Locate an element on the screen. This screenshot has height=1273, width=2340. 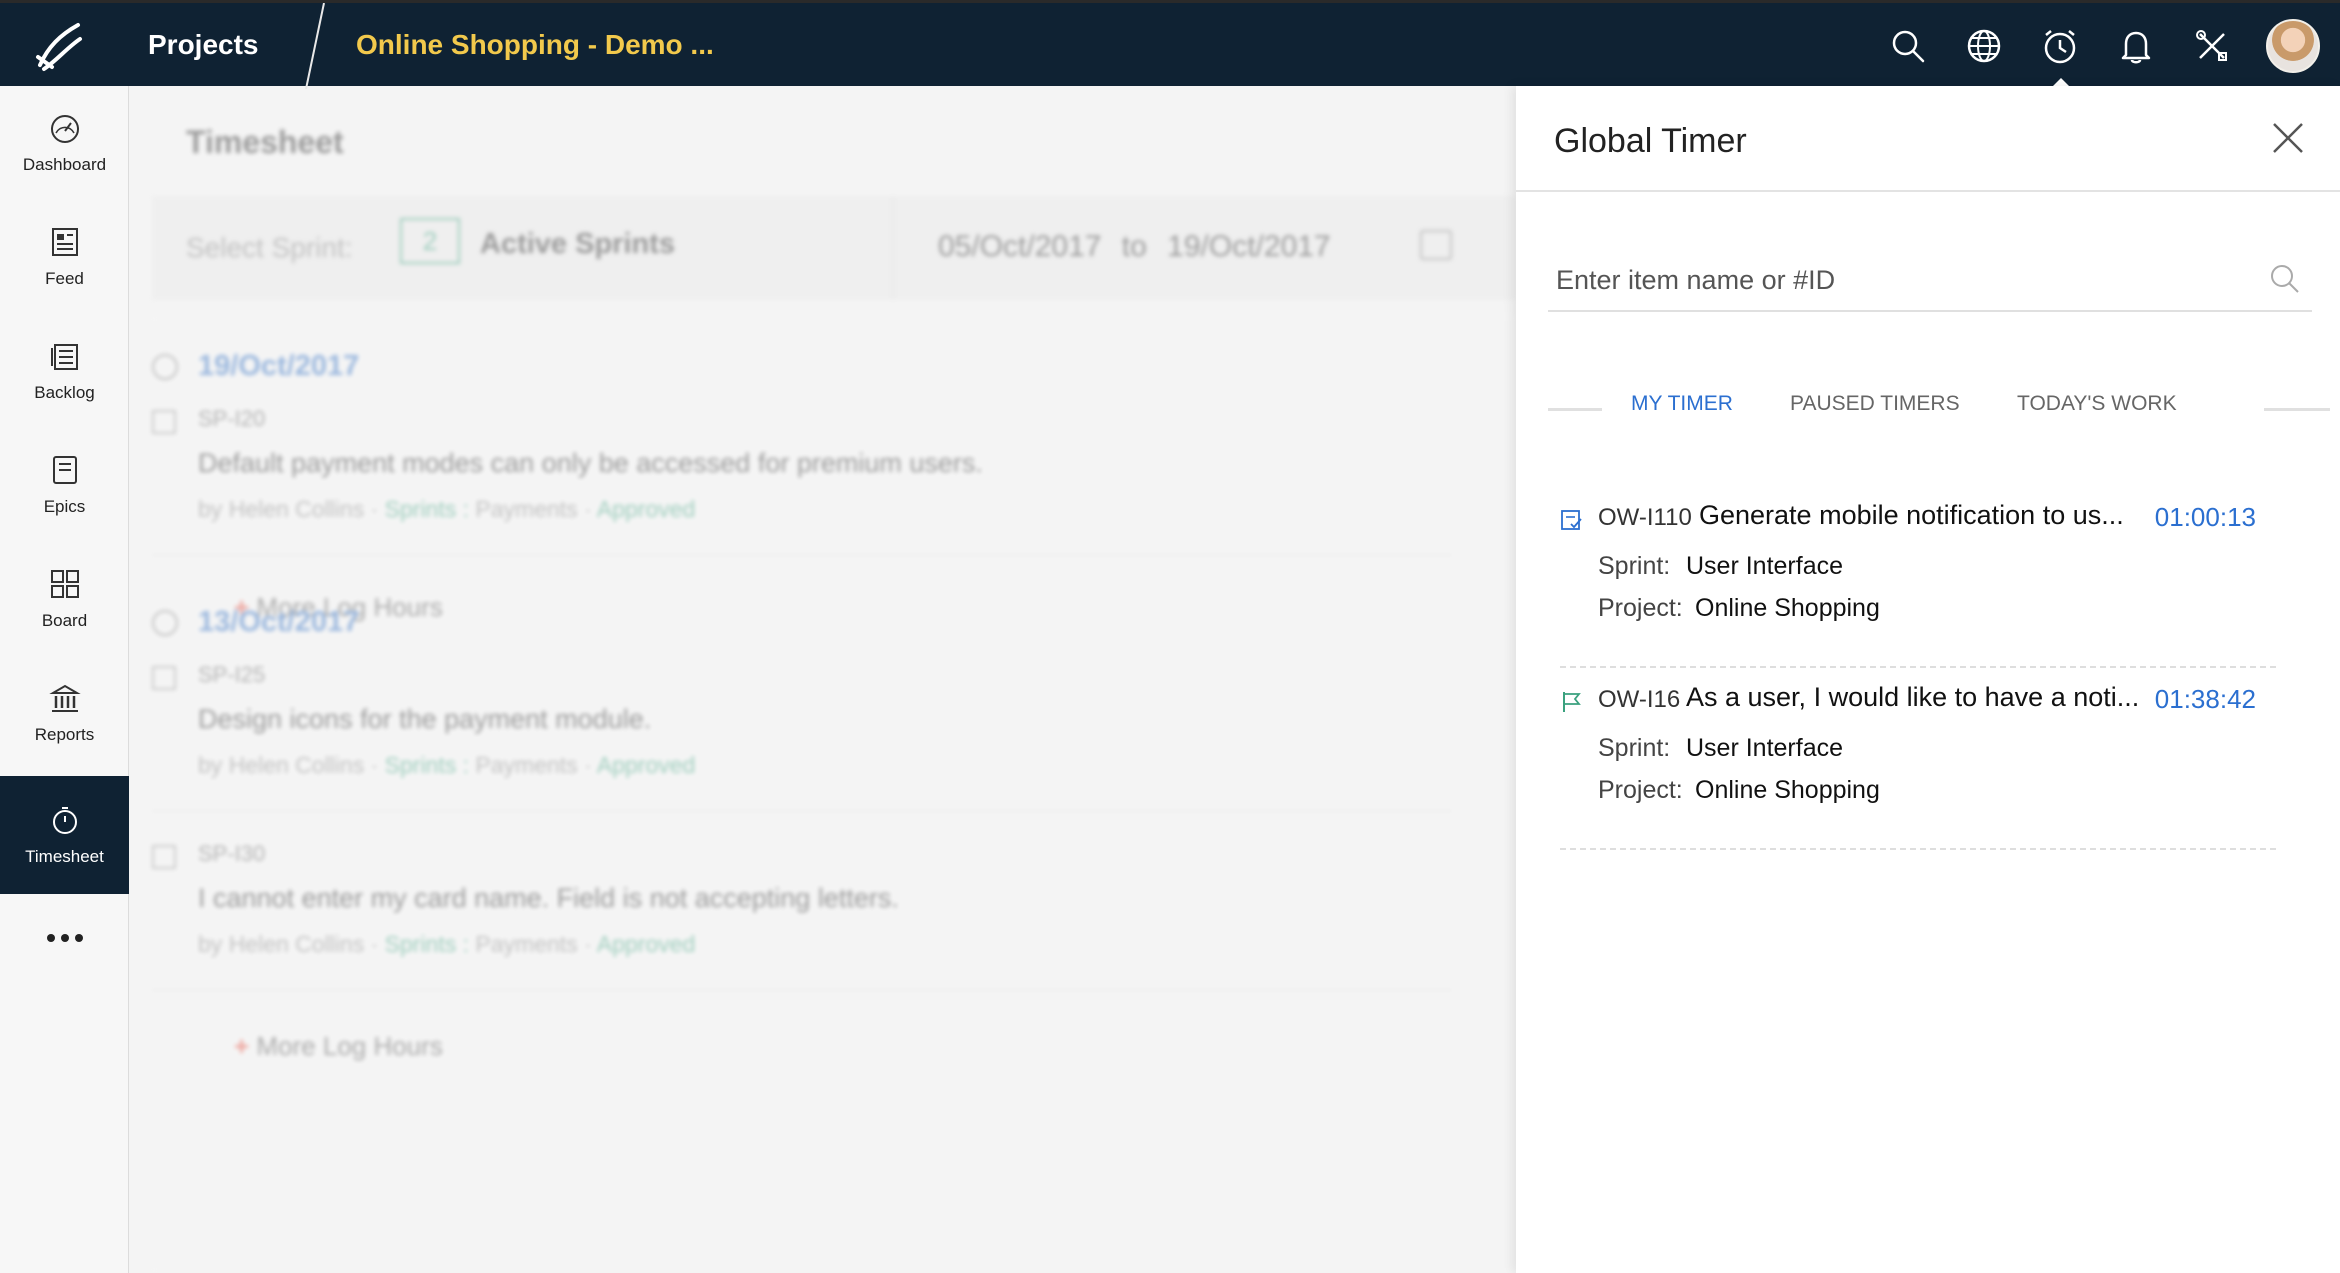
project-label: Project: is located at coordinates (1640, 608).